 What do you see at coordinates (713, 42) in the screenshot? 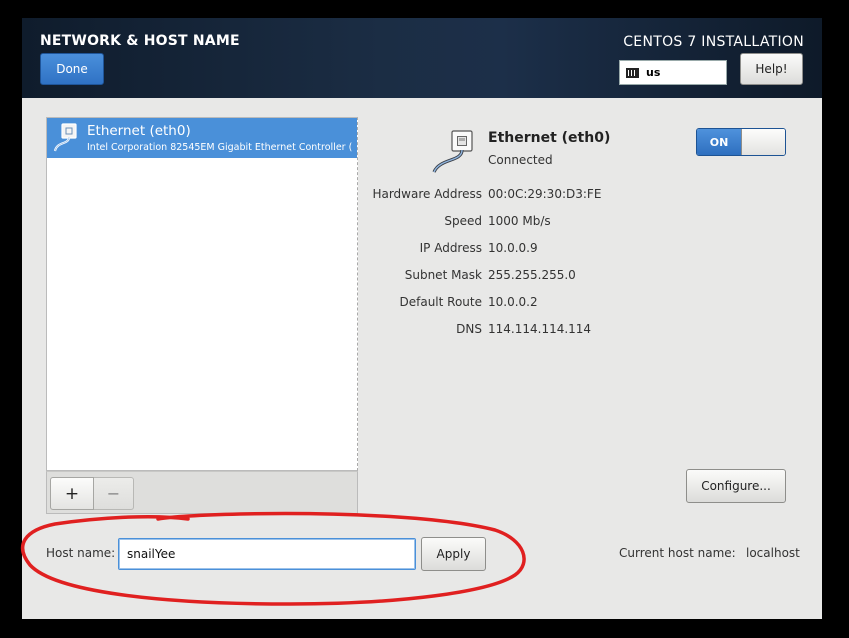
I see `installation-title: CENTOS 7 INSTALLATION` at bounding box center [713, 42].